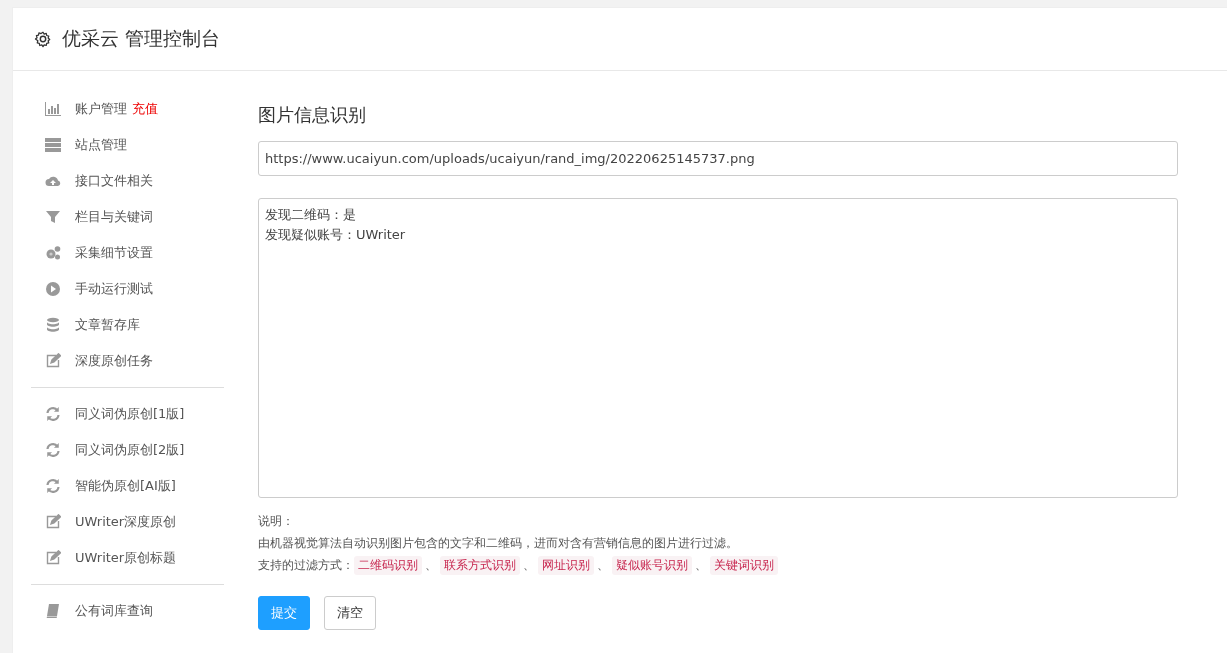 This screenshot has width=1227, height=653. Describe the element at coordinates (480, 565) in the screenshot. I see `filter-tag: 联系方式识别` at that location.